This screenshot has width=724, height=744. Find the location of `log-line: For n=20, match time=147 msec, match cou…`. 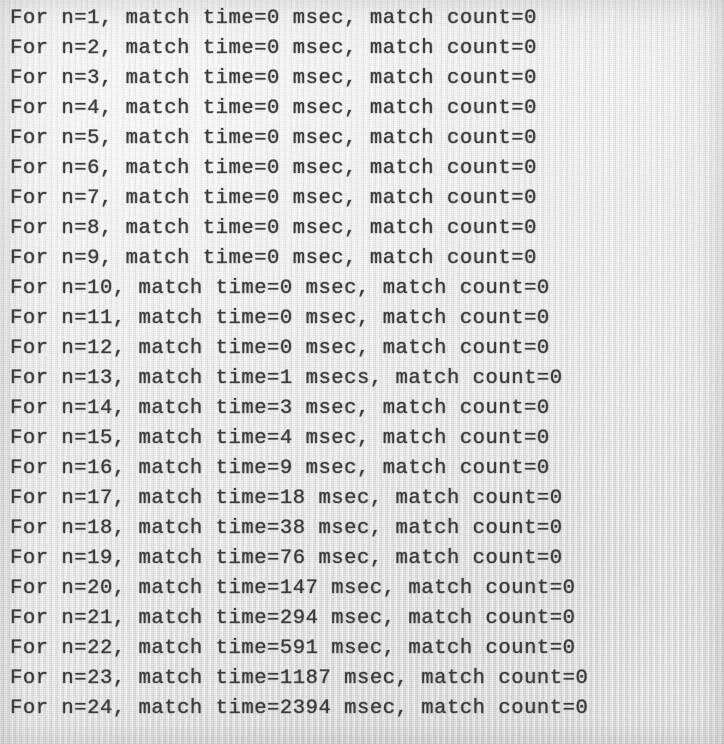

log-line: For n=20, match time=147 msec, match cou… is located at coordinates (293, 588).